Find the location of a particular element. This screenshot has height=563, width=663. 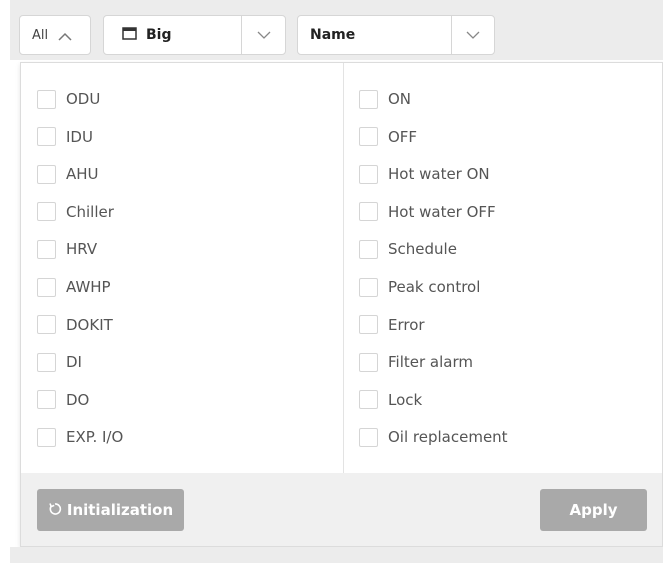

status-option: Hot water OFF is located at coordinates (427, 212).